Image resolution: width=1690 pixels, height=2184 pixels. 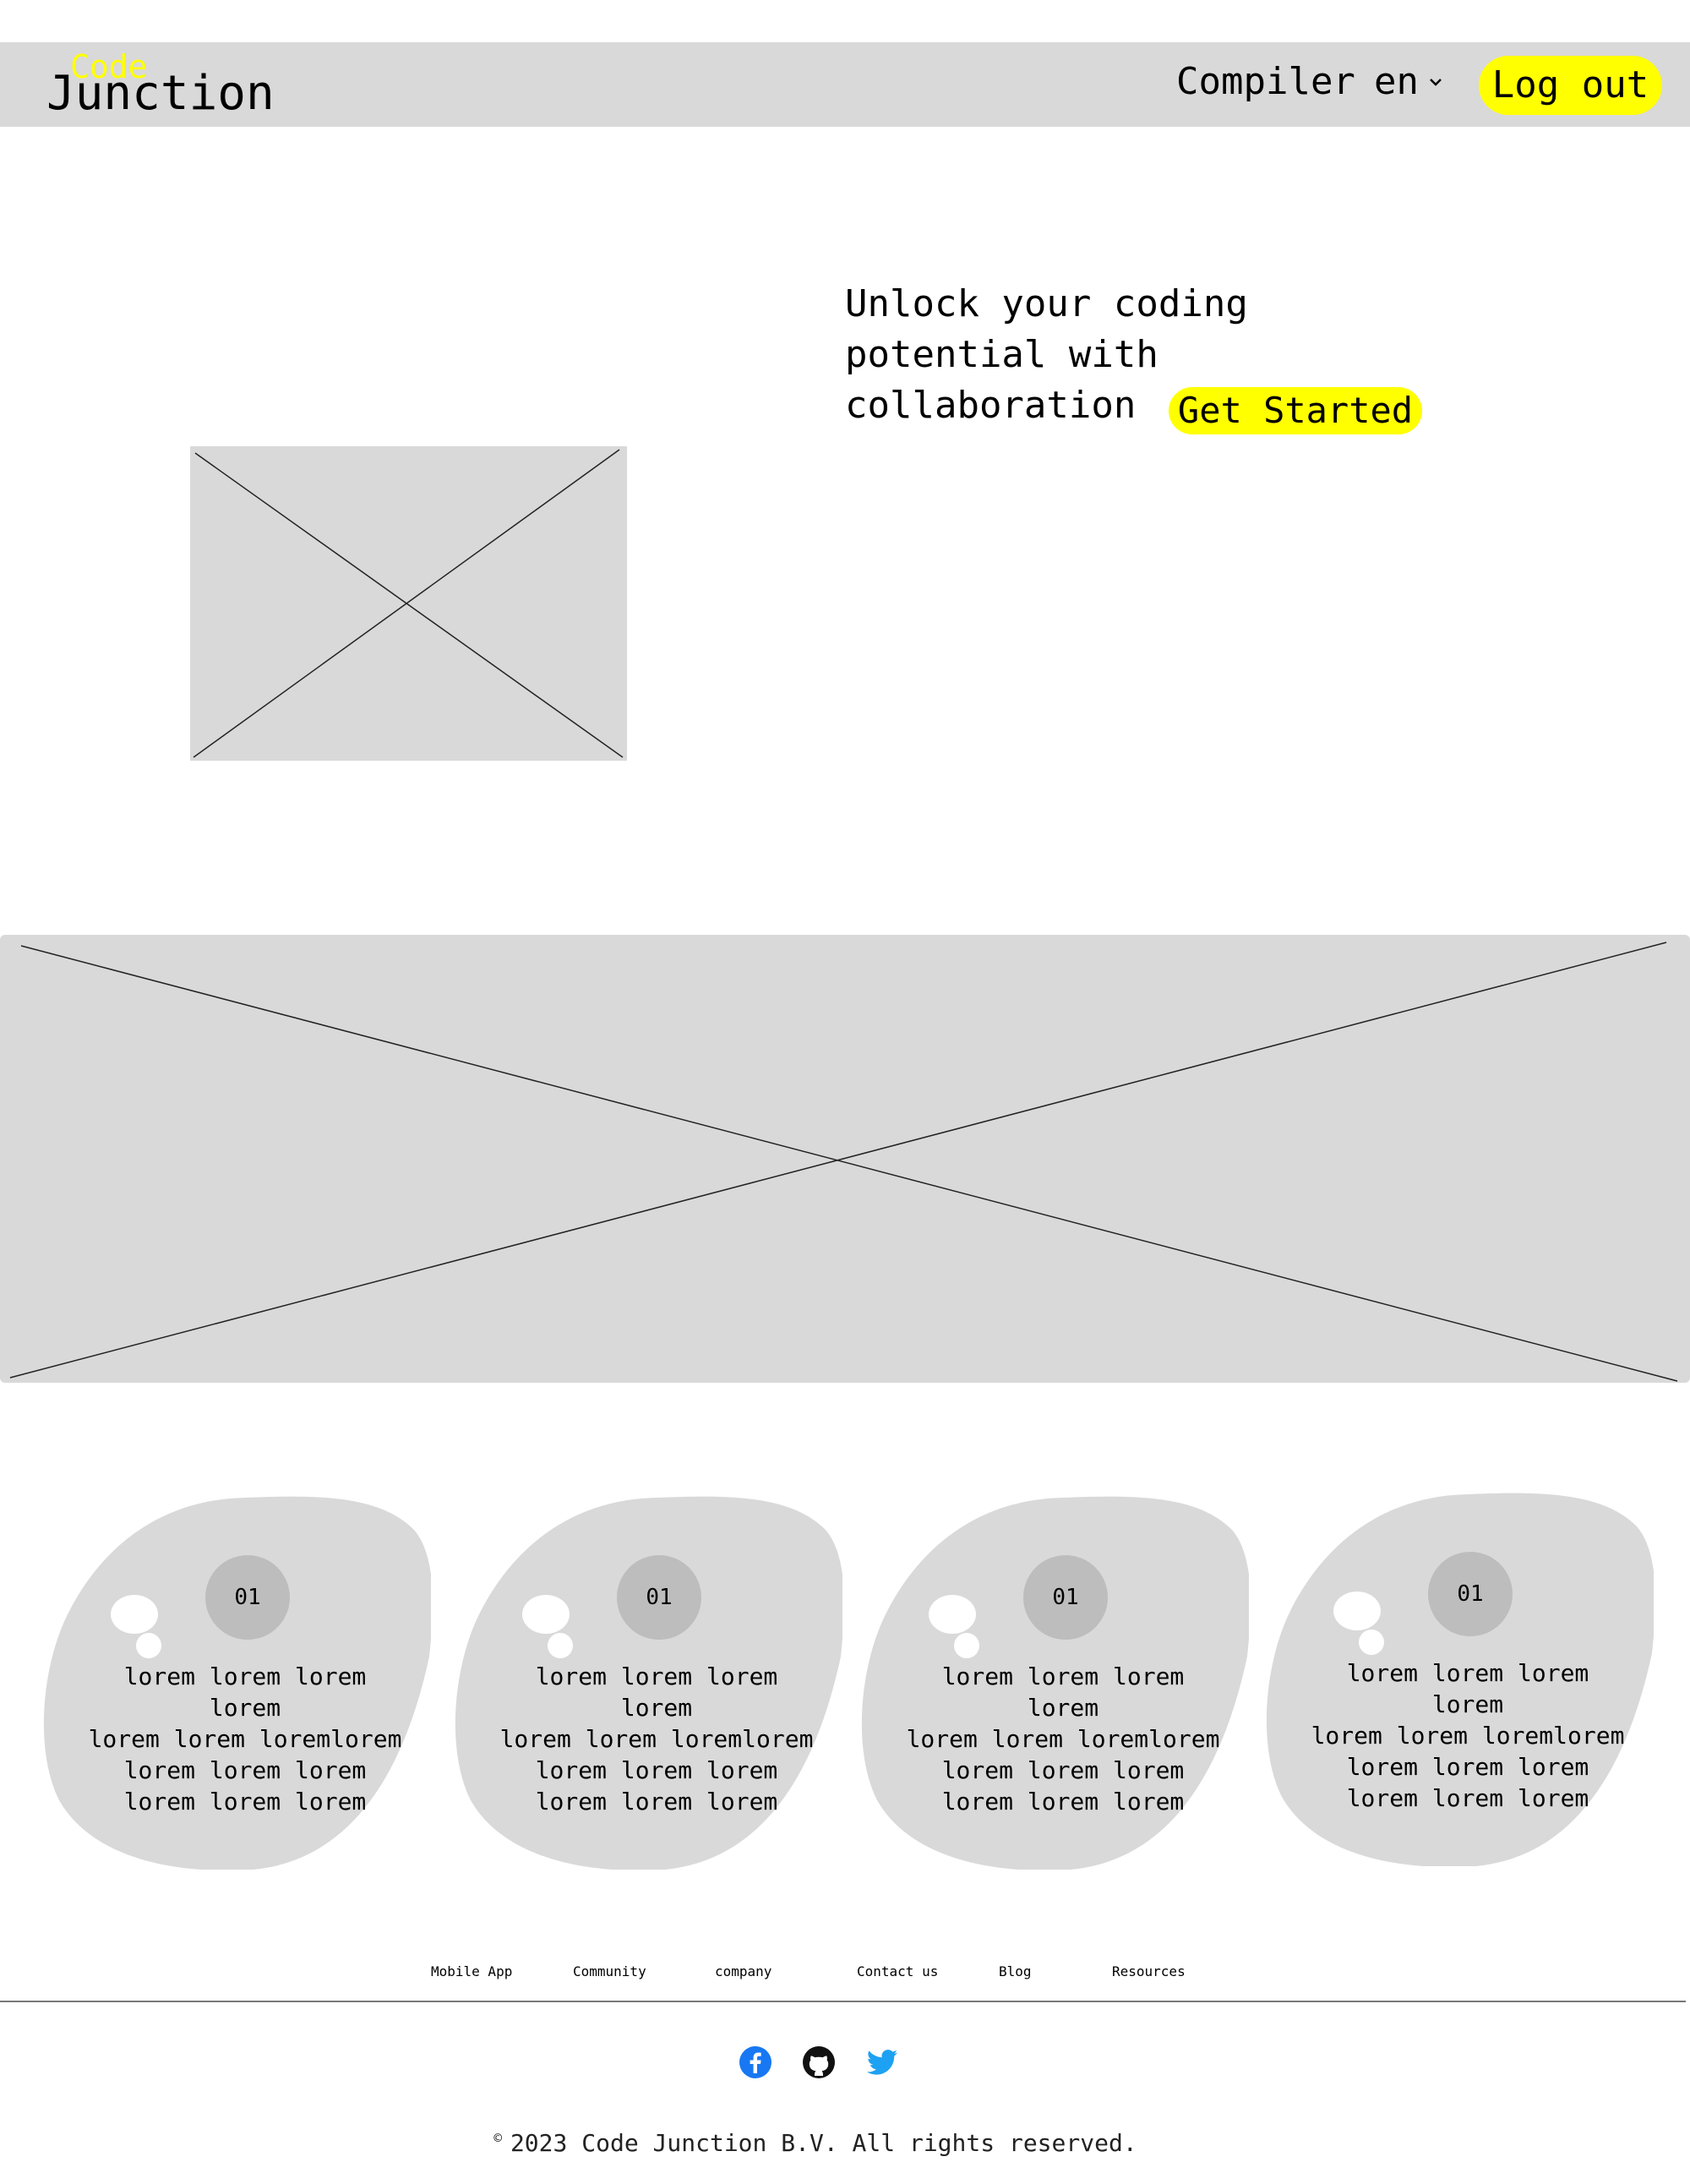 I want to click on get-started-button: Get Started, so click(x=1295, y=410).